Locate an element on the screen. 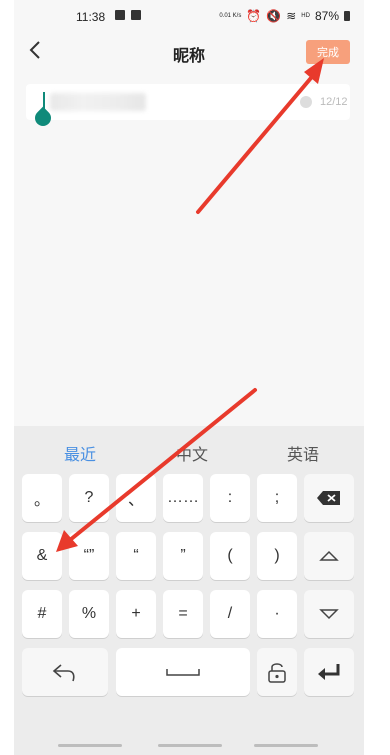 Image resolution: width=390 pixels, height=755 pixels. status-bar: 11:38 0.01 K/s ⏰ 🔇 ≋ HD 87% is located at coordinates (189, 17).